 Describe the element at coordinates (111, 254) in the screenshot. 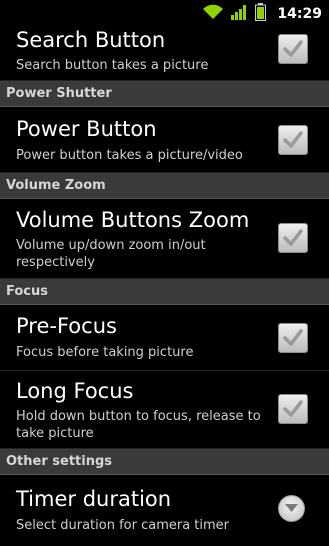

I see `pref-summary: Volume up/down zoom in/out respectively` at that location.